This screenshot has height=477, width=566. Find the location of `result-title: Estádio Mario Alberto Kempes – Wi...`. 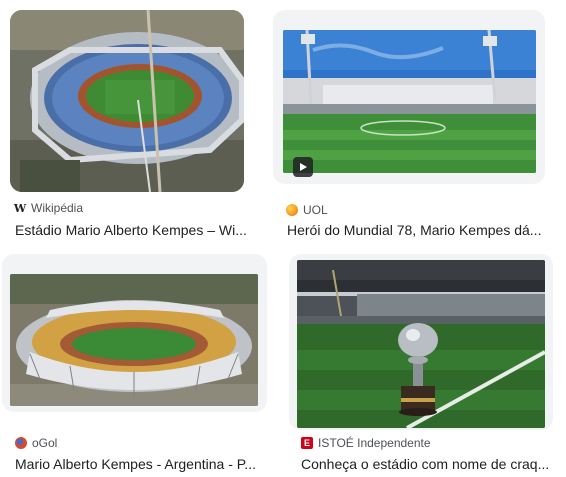

result-title: Estádio Mario Alberto Kempes – Wi... is located at coordinates (140, 230).